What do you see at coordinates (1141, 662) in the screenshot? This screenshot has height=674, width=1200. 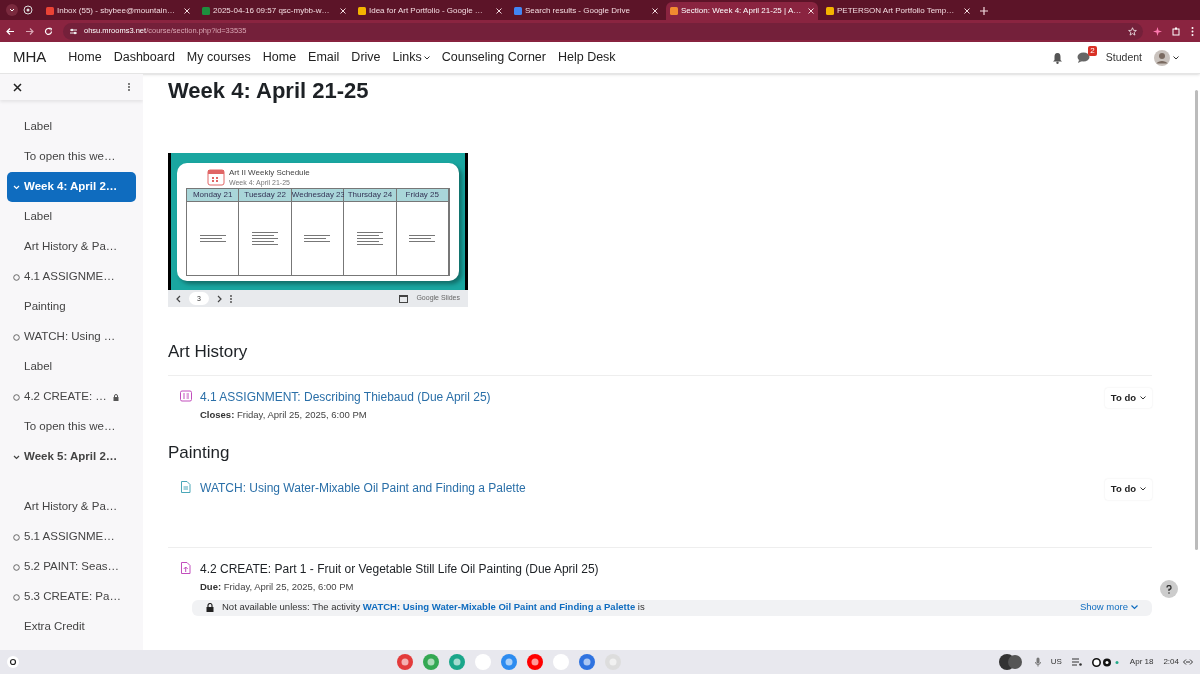 I see `date-text: Apr 18` at bounding box center [1141, 662].